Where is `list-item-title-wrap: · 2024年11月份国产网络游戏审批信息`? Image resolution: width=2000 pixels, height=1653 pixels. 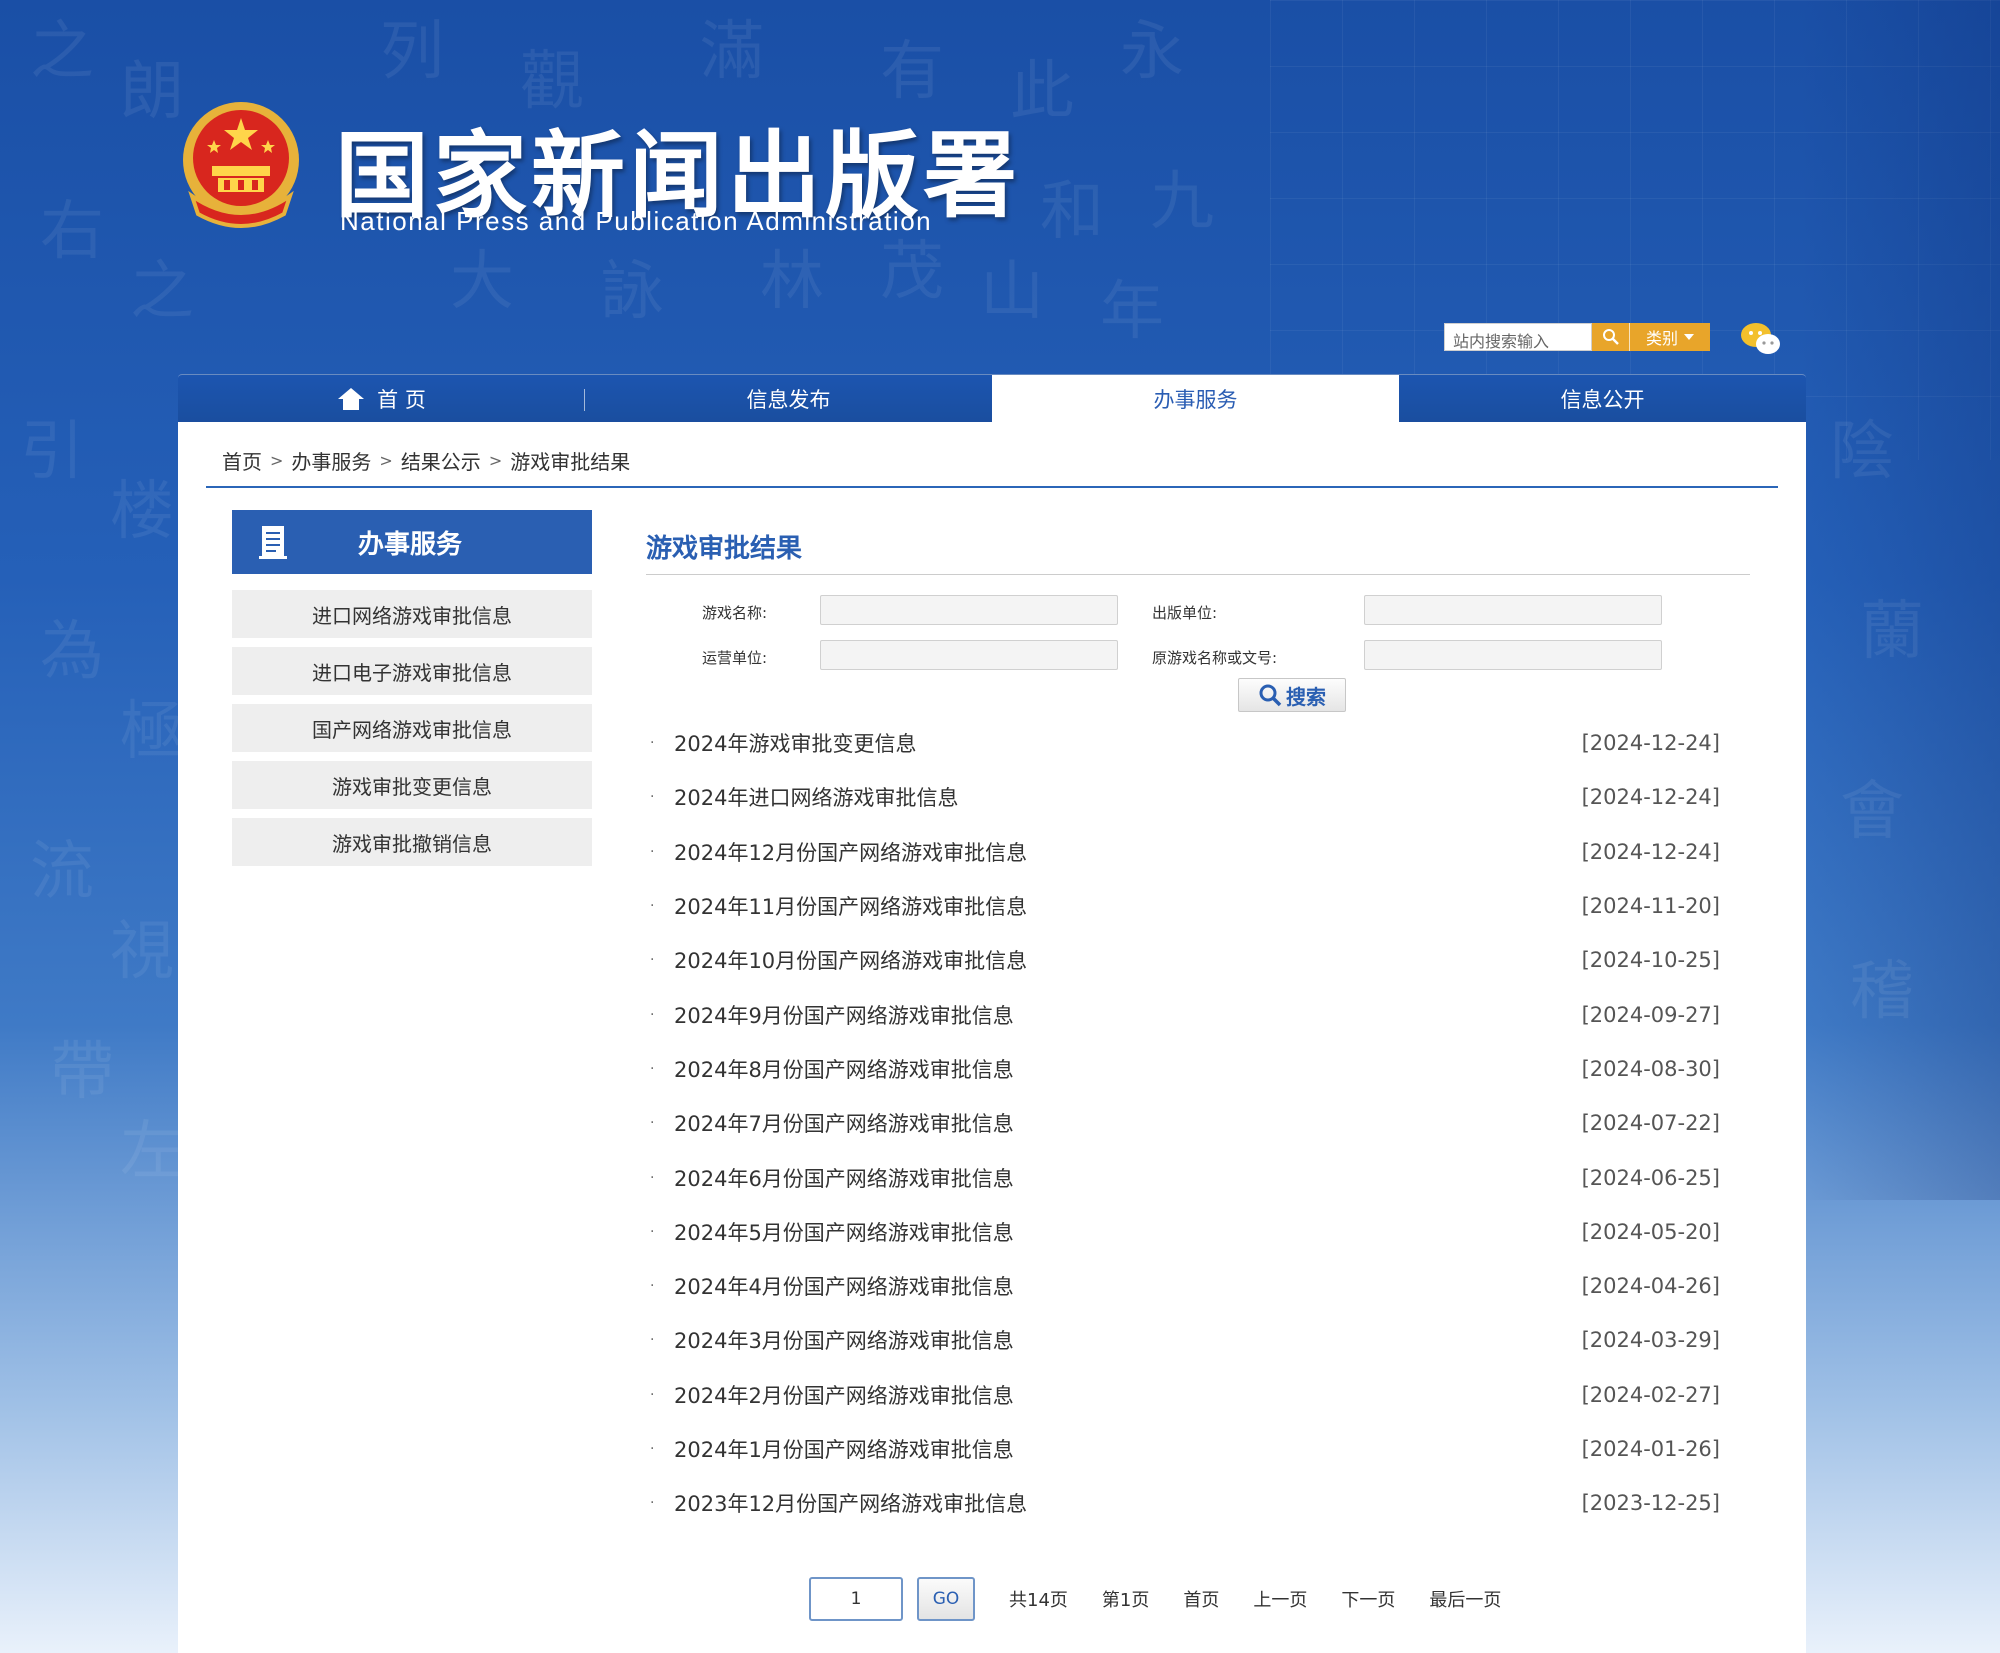 list-item-title-wrap: · 2024年11月份国产网络游戏审批信息 is located at coordinates (838, 906).